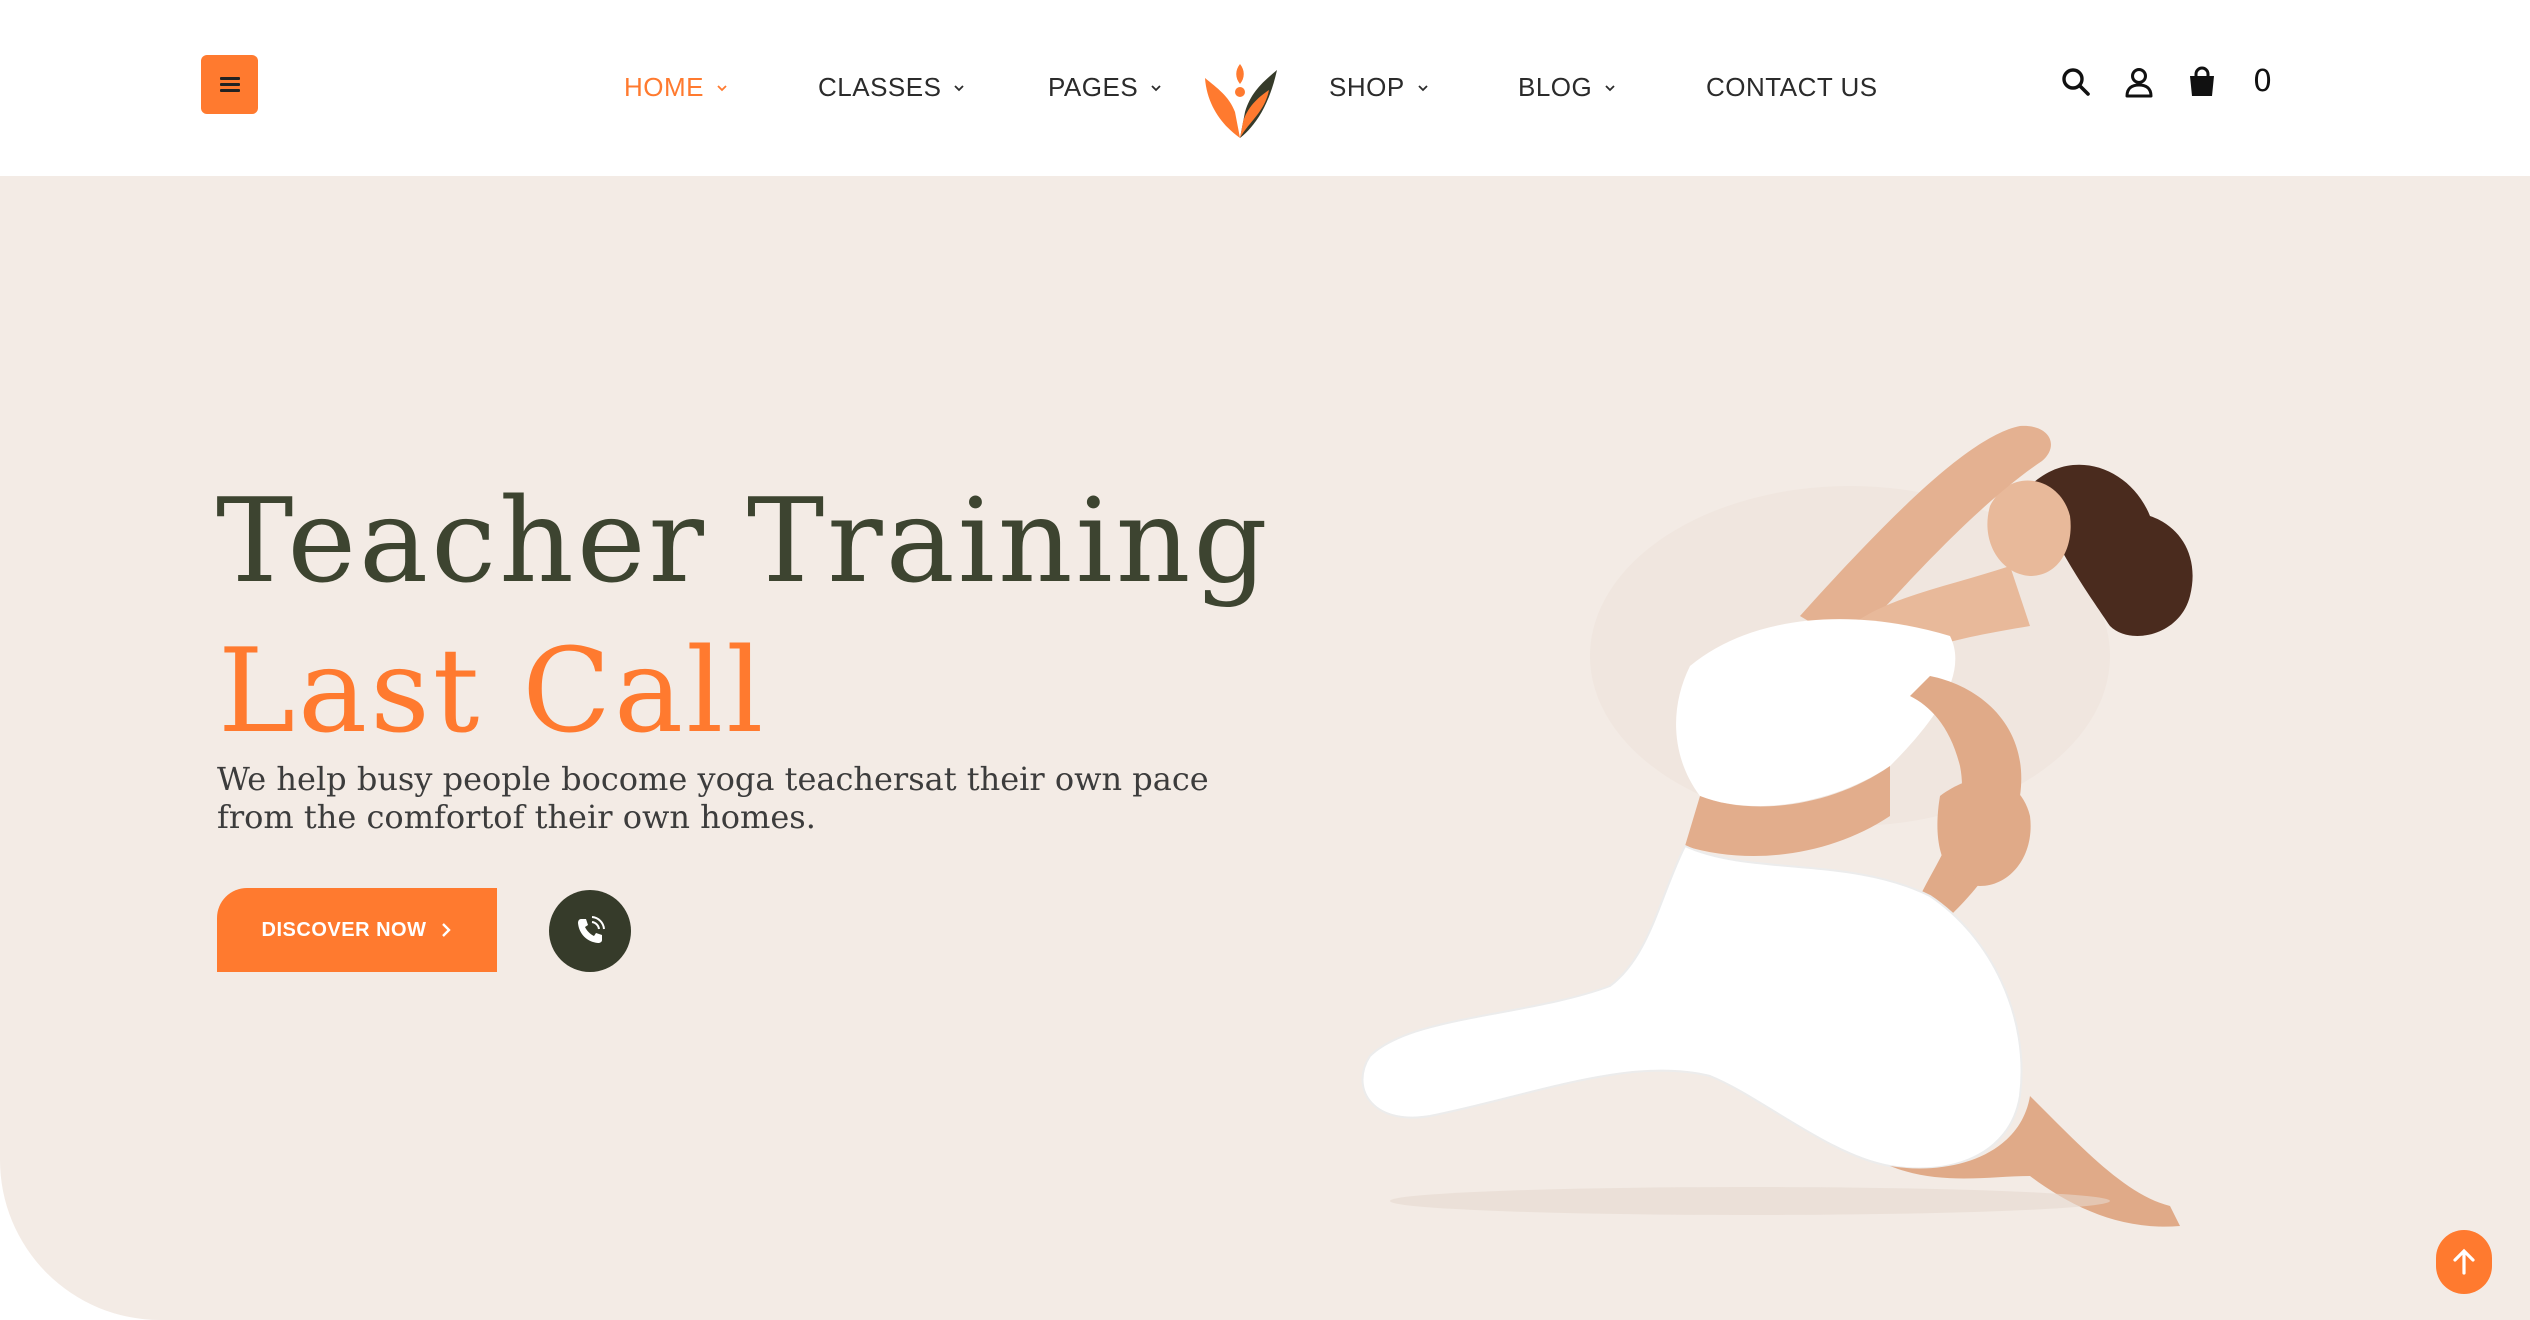 The image size is (2530, 1320). I want to click on nav-label: HOME, so click(664, 87).